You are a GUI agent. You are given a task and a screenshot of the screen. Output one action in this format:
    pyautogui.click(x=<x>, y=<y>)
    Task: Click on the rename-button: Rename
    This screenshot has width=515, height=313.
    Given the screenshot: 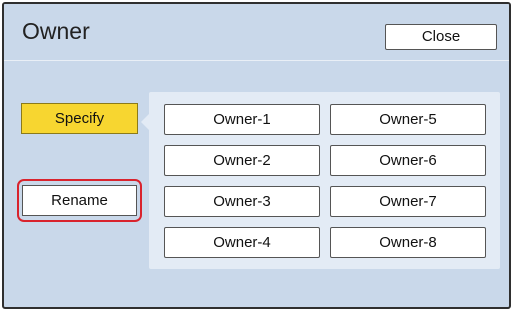 What is the action you would take?
    pyautogui.click(x=79, y=200)
    